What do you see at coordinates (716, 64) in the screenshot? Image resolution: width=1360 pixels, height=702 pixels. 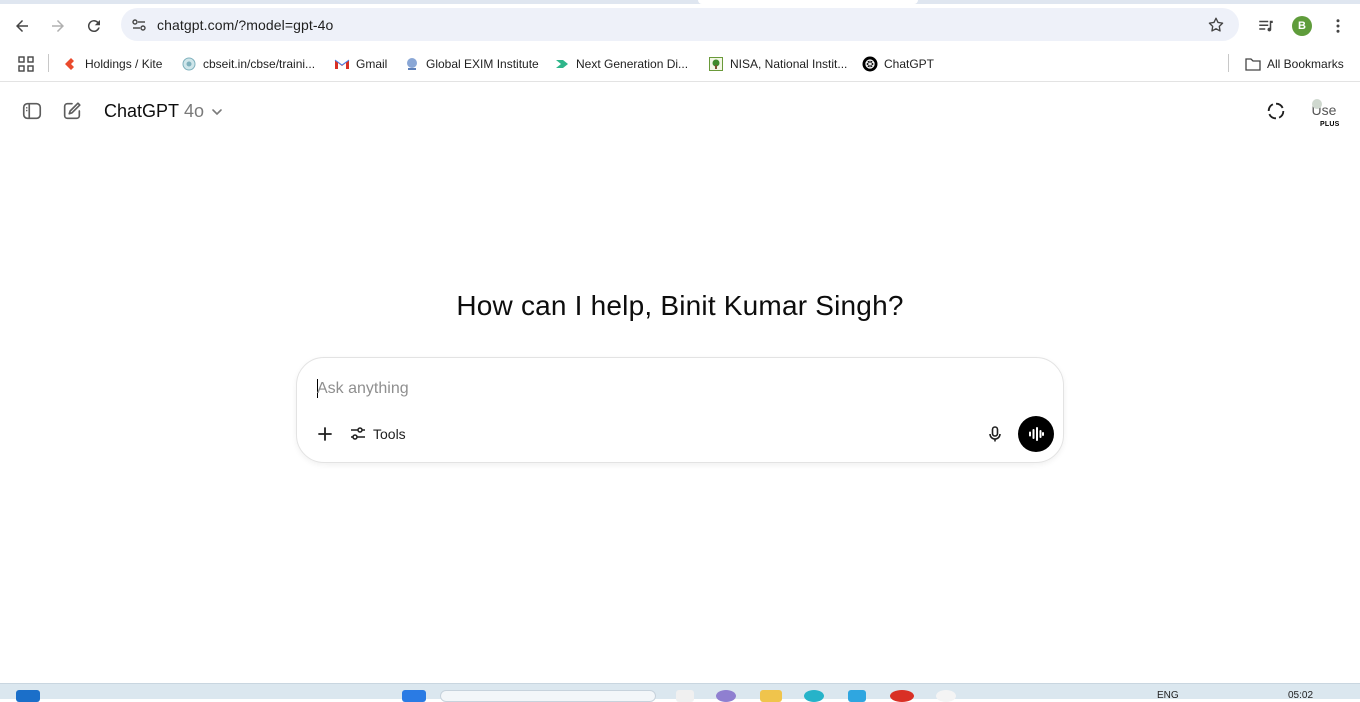 I see `tree-icon` at bounding box center [716, 64].